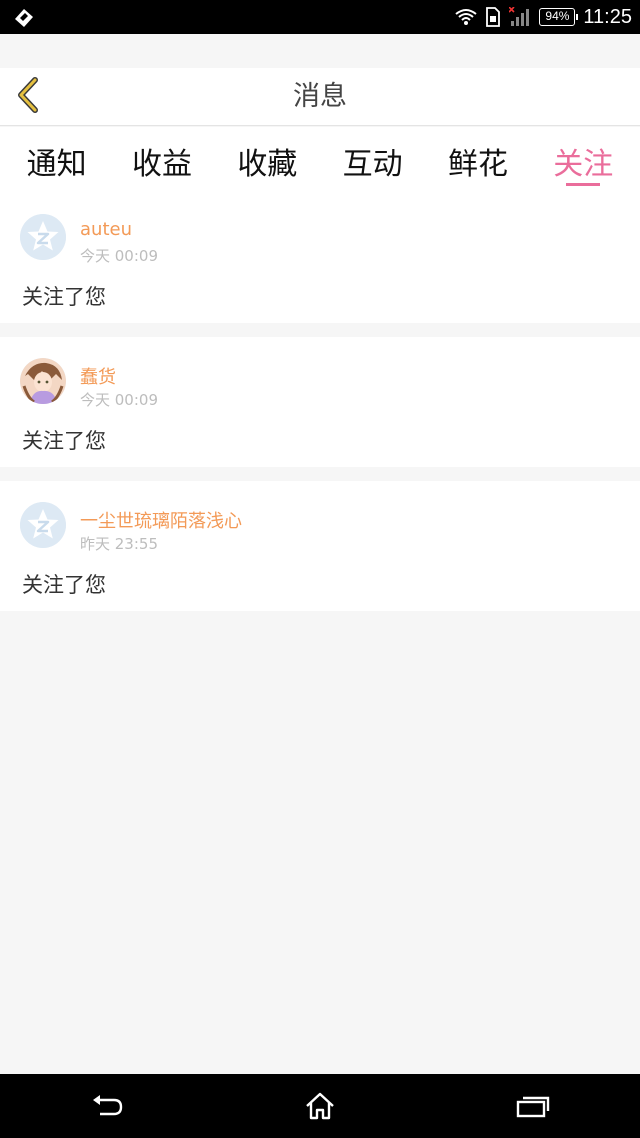 The width and height of the screenshot is (640, 1138). I want to click on tab-follows: 关注, so click(583, 156).